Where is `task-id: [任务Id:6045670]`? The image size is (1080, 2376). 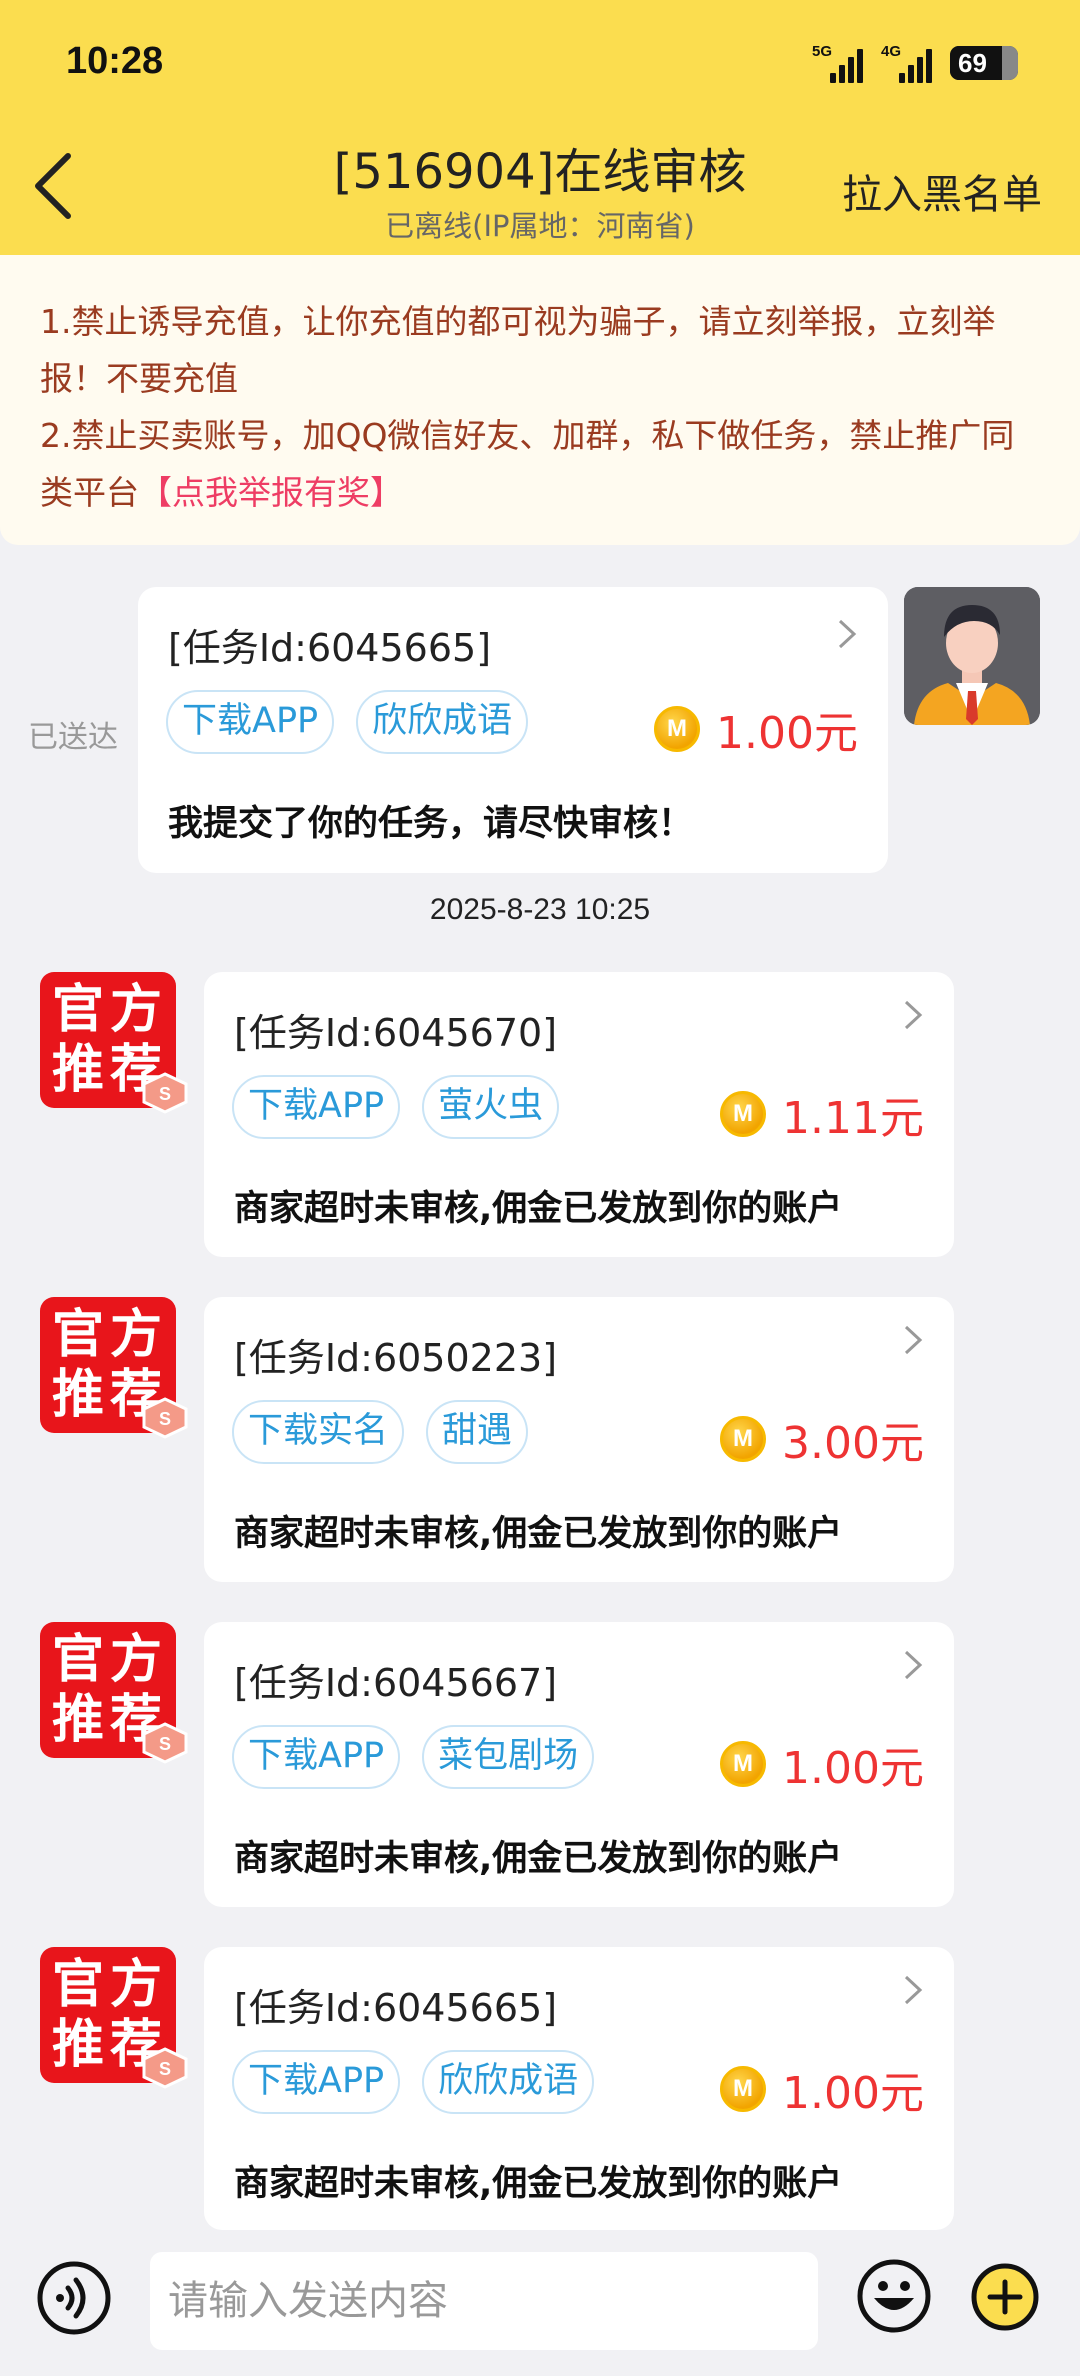
task-id: [任务Id:6045670] is located at coordinates (396, 1033).